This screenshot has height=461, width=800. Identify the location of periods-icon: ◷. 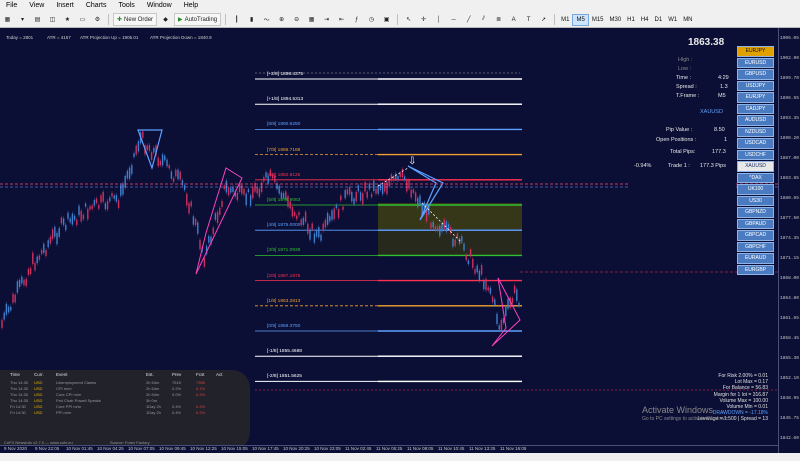
(371, 19).